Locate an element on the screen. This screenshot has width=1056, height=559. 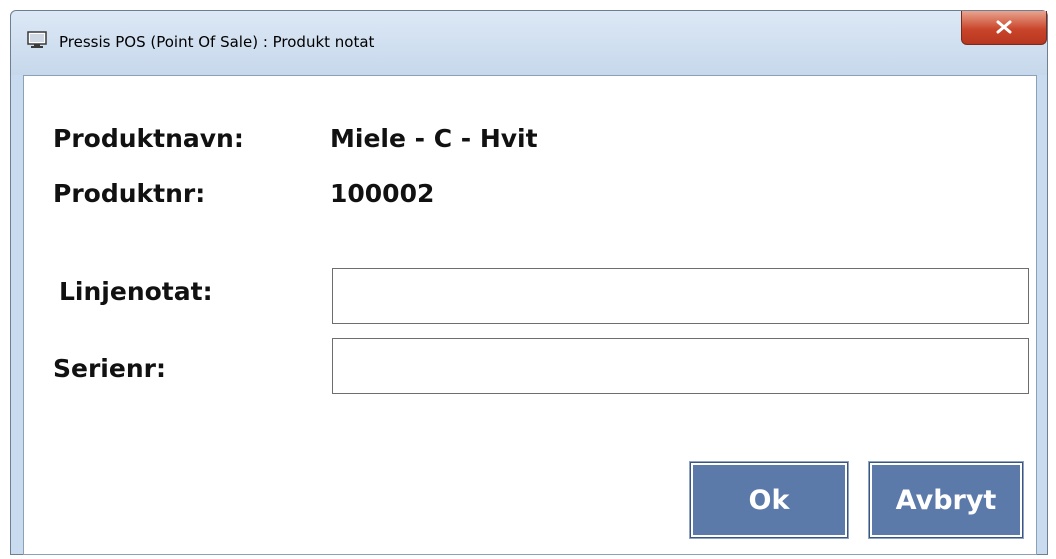
cancel-button-label: Avbryt is located at coordinates (946, 500).